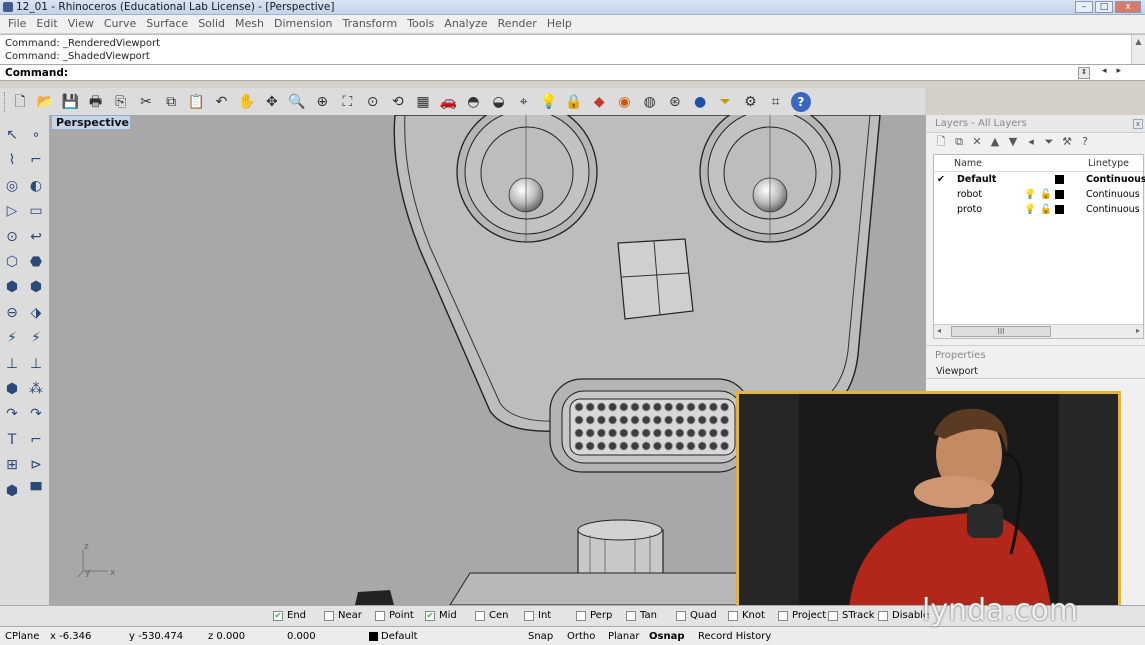  I want to click on surface-corner-icon: ⬡, so click(12, 262).